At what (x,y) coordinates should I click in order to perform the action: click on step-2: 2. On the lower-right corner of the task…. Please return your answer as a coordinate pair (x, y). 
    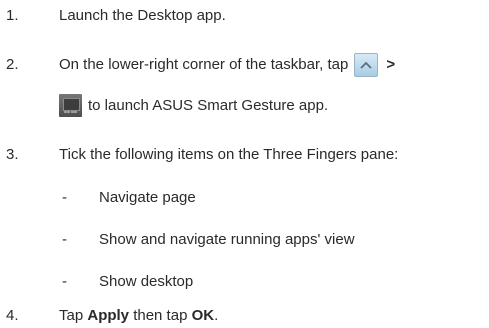
    Looking at the image, I should click on (244, 65).